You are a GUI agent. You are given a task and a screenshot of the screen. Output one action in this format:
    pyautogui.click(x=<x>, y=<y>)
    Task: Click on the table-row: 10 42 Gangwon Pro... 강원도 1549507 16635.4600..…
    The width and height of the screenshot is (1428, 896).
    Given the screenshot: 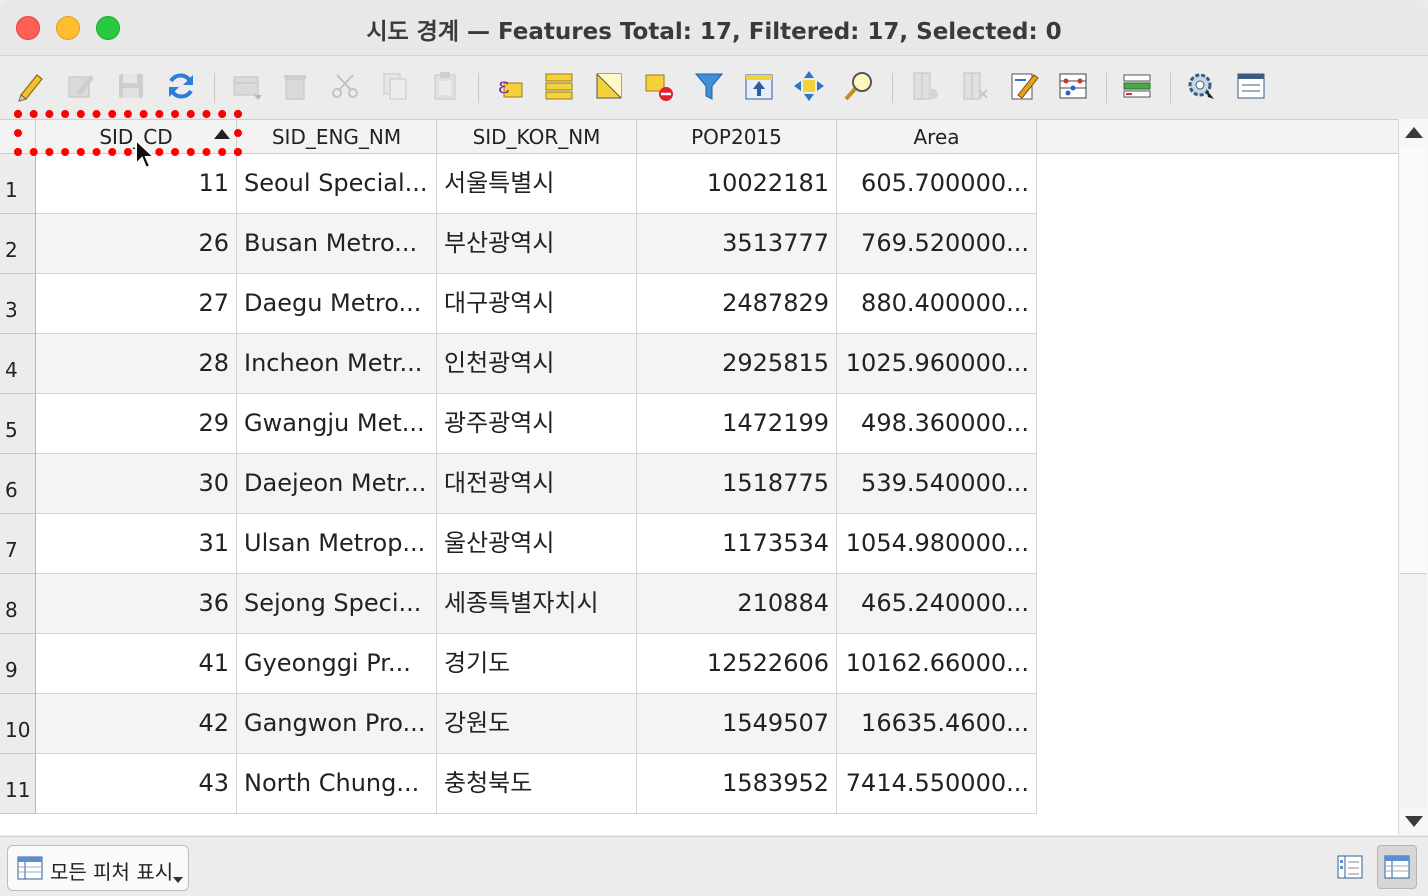 What is the action you would take?
    pyautogui.click(x=518, y=724)
    